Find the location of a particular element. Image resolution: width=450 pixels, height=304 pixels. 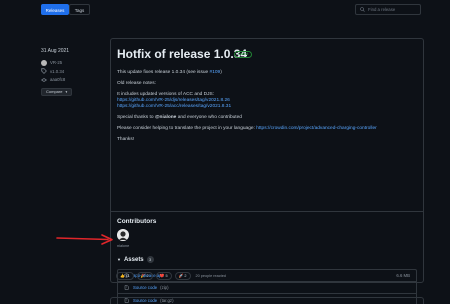

compare-button: Compare ▾ is located at coordinates (57, 91).